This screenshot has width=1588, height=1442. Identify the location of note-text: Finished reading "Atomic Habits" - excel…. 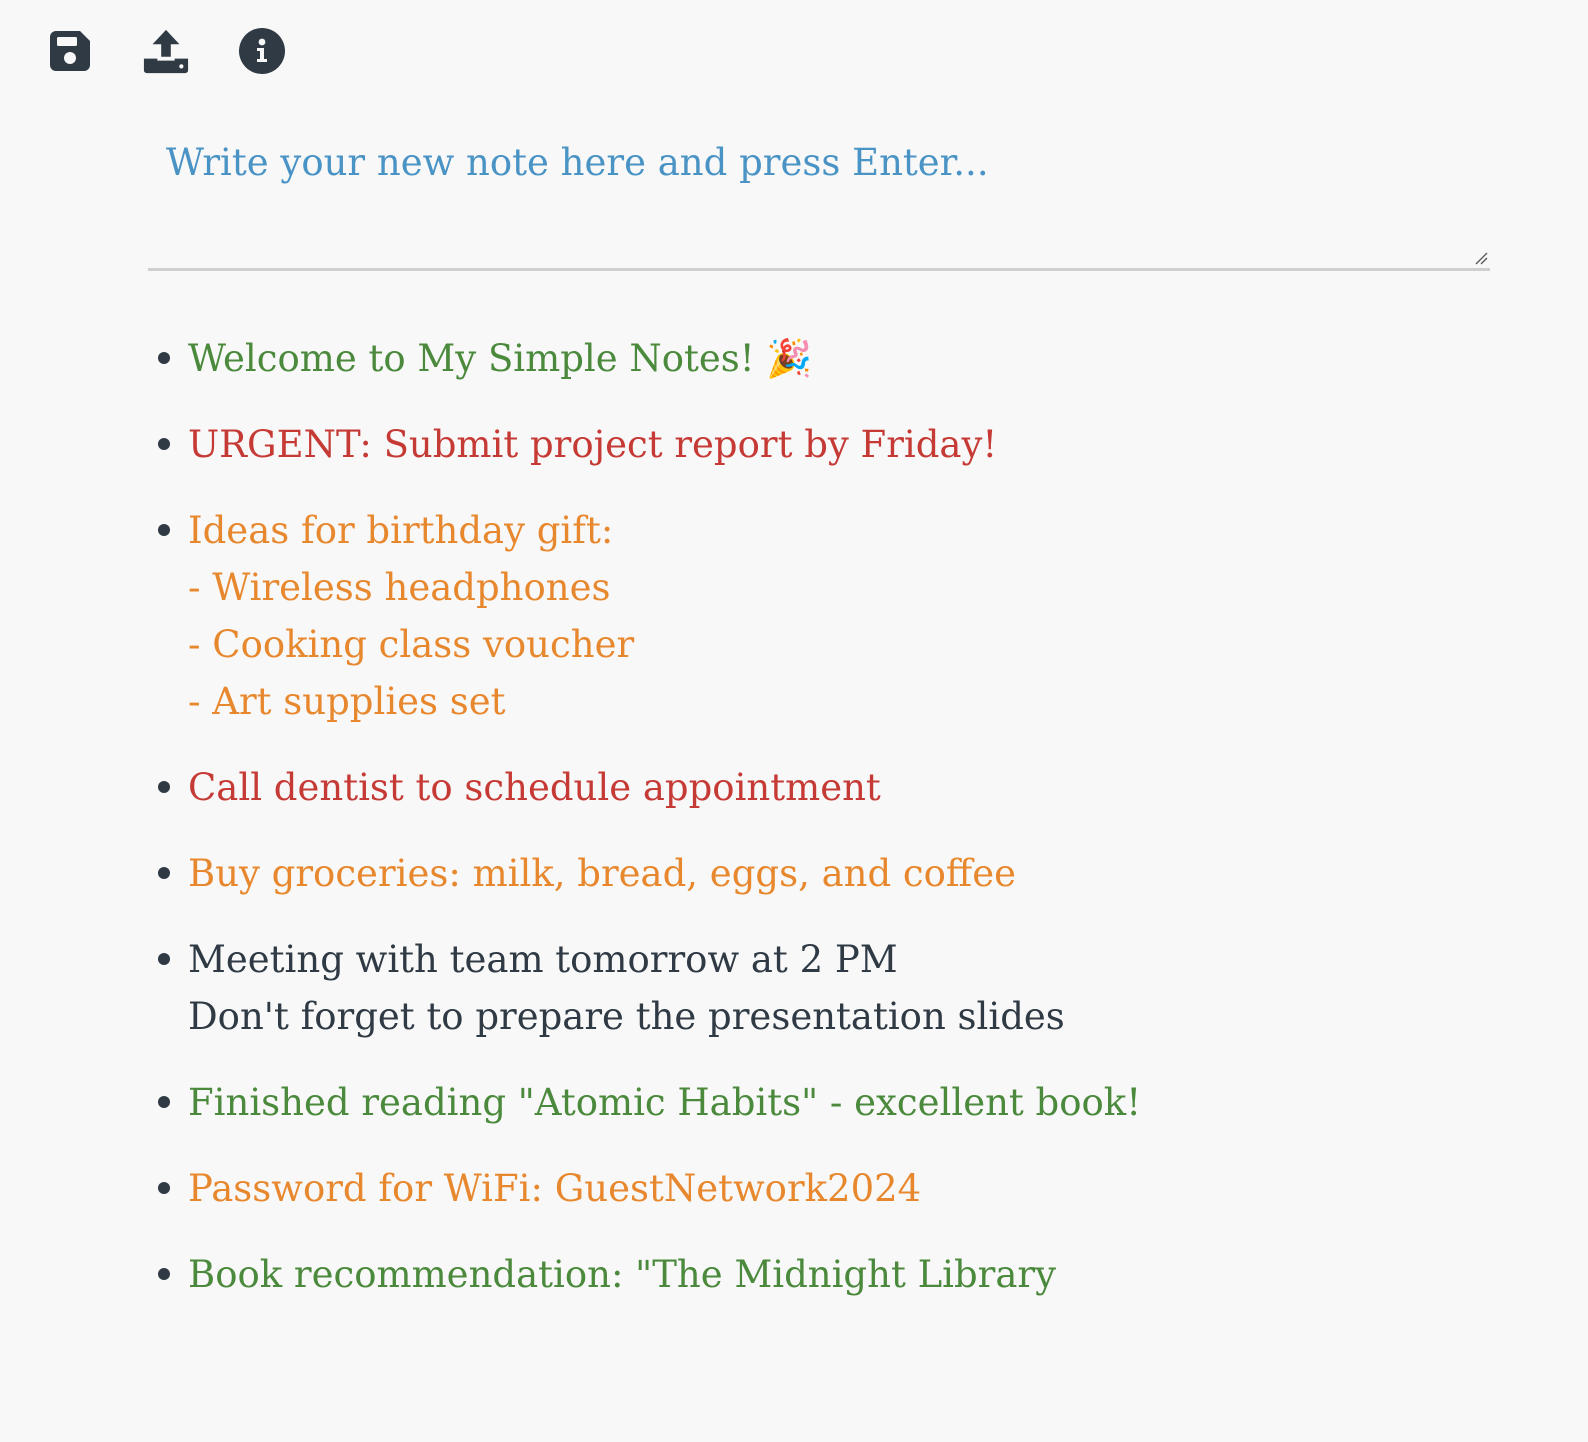
(665, 1102).